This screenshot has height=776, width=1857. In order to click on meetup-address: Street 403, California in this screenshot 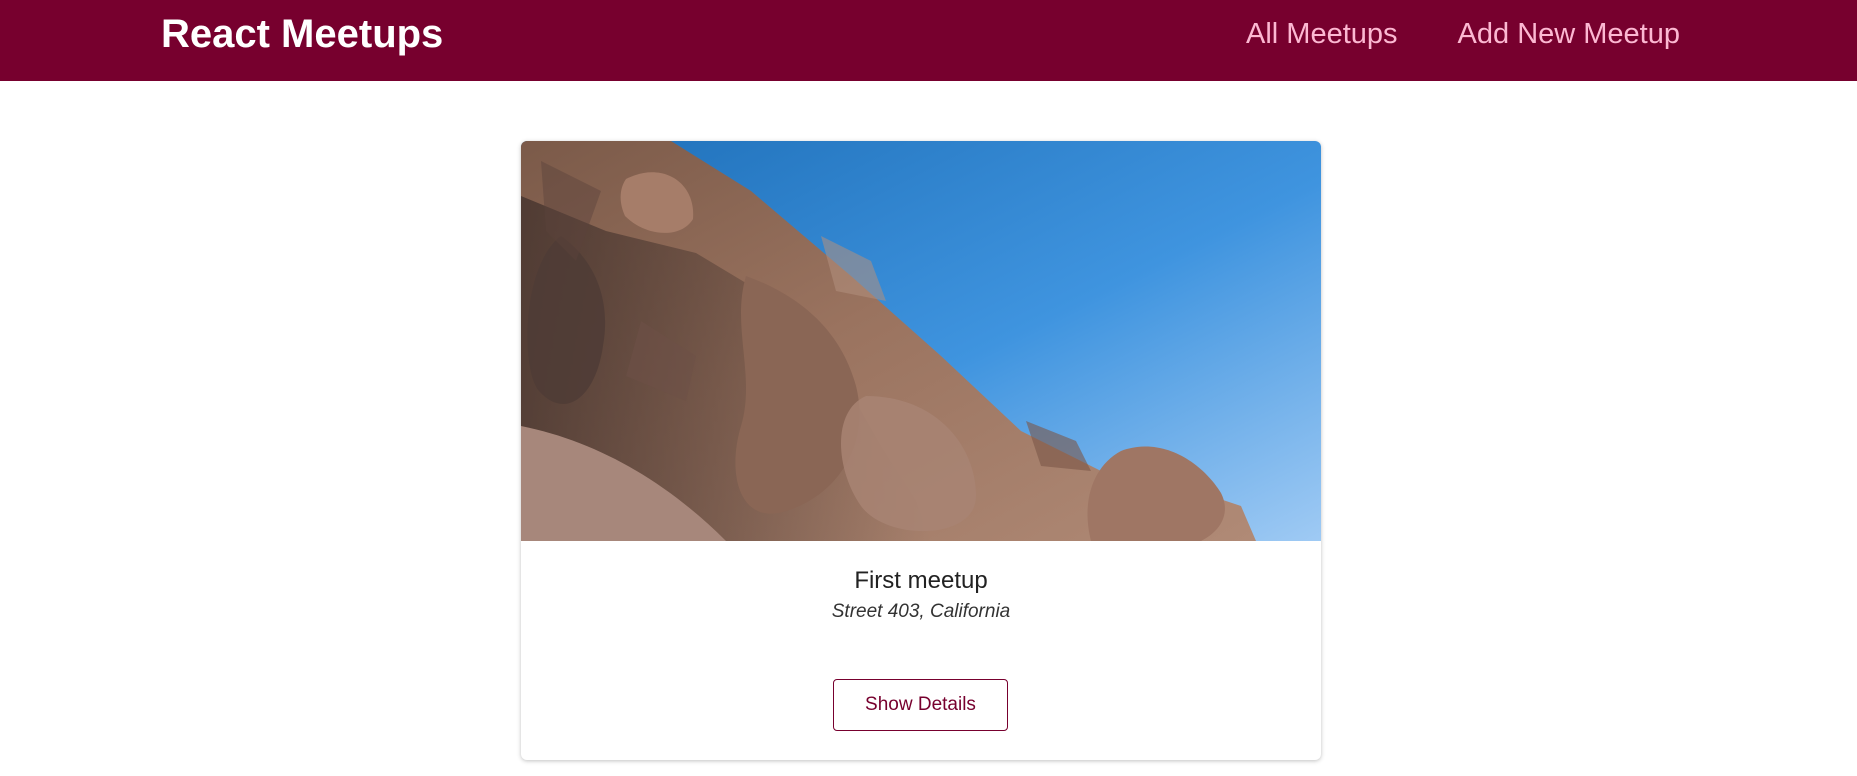, I will do `click(921, 611)`.